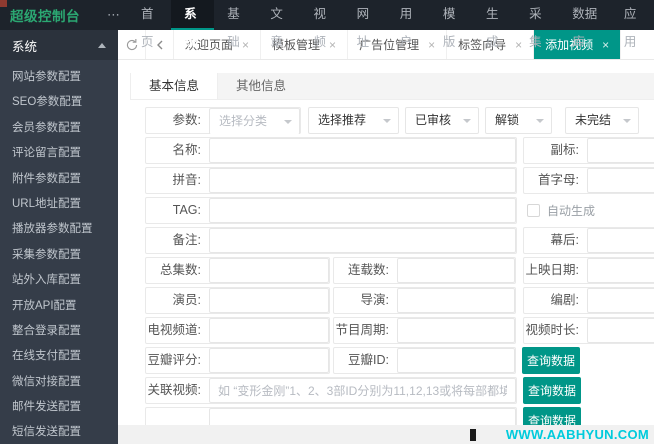 Image resolution: width=654 pixels, height=444 pixels. I want to click on lock-select: 解锁, so click(518, 120).